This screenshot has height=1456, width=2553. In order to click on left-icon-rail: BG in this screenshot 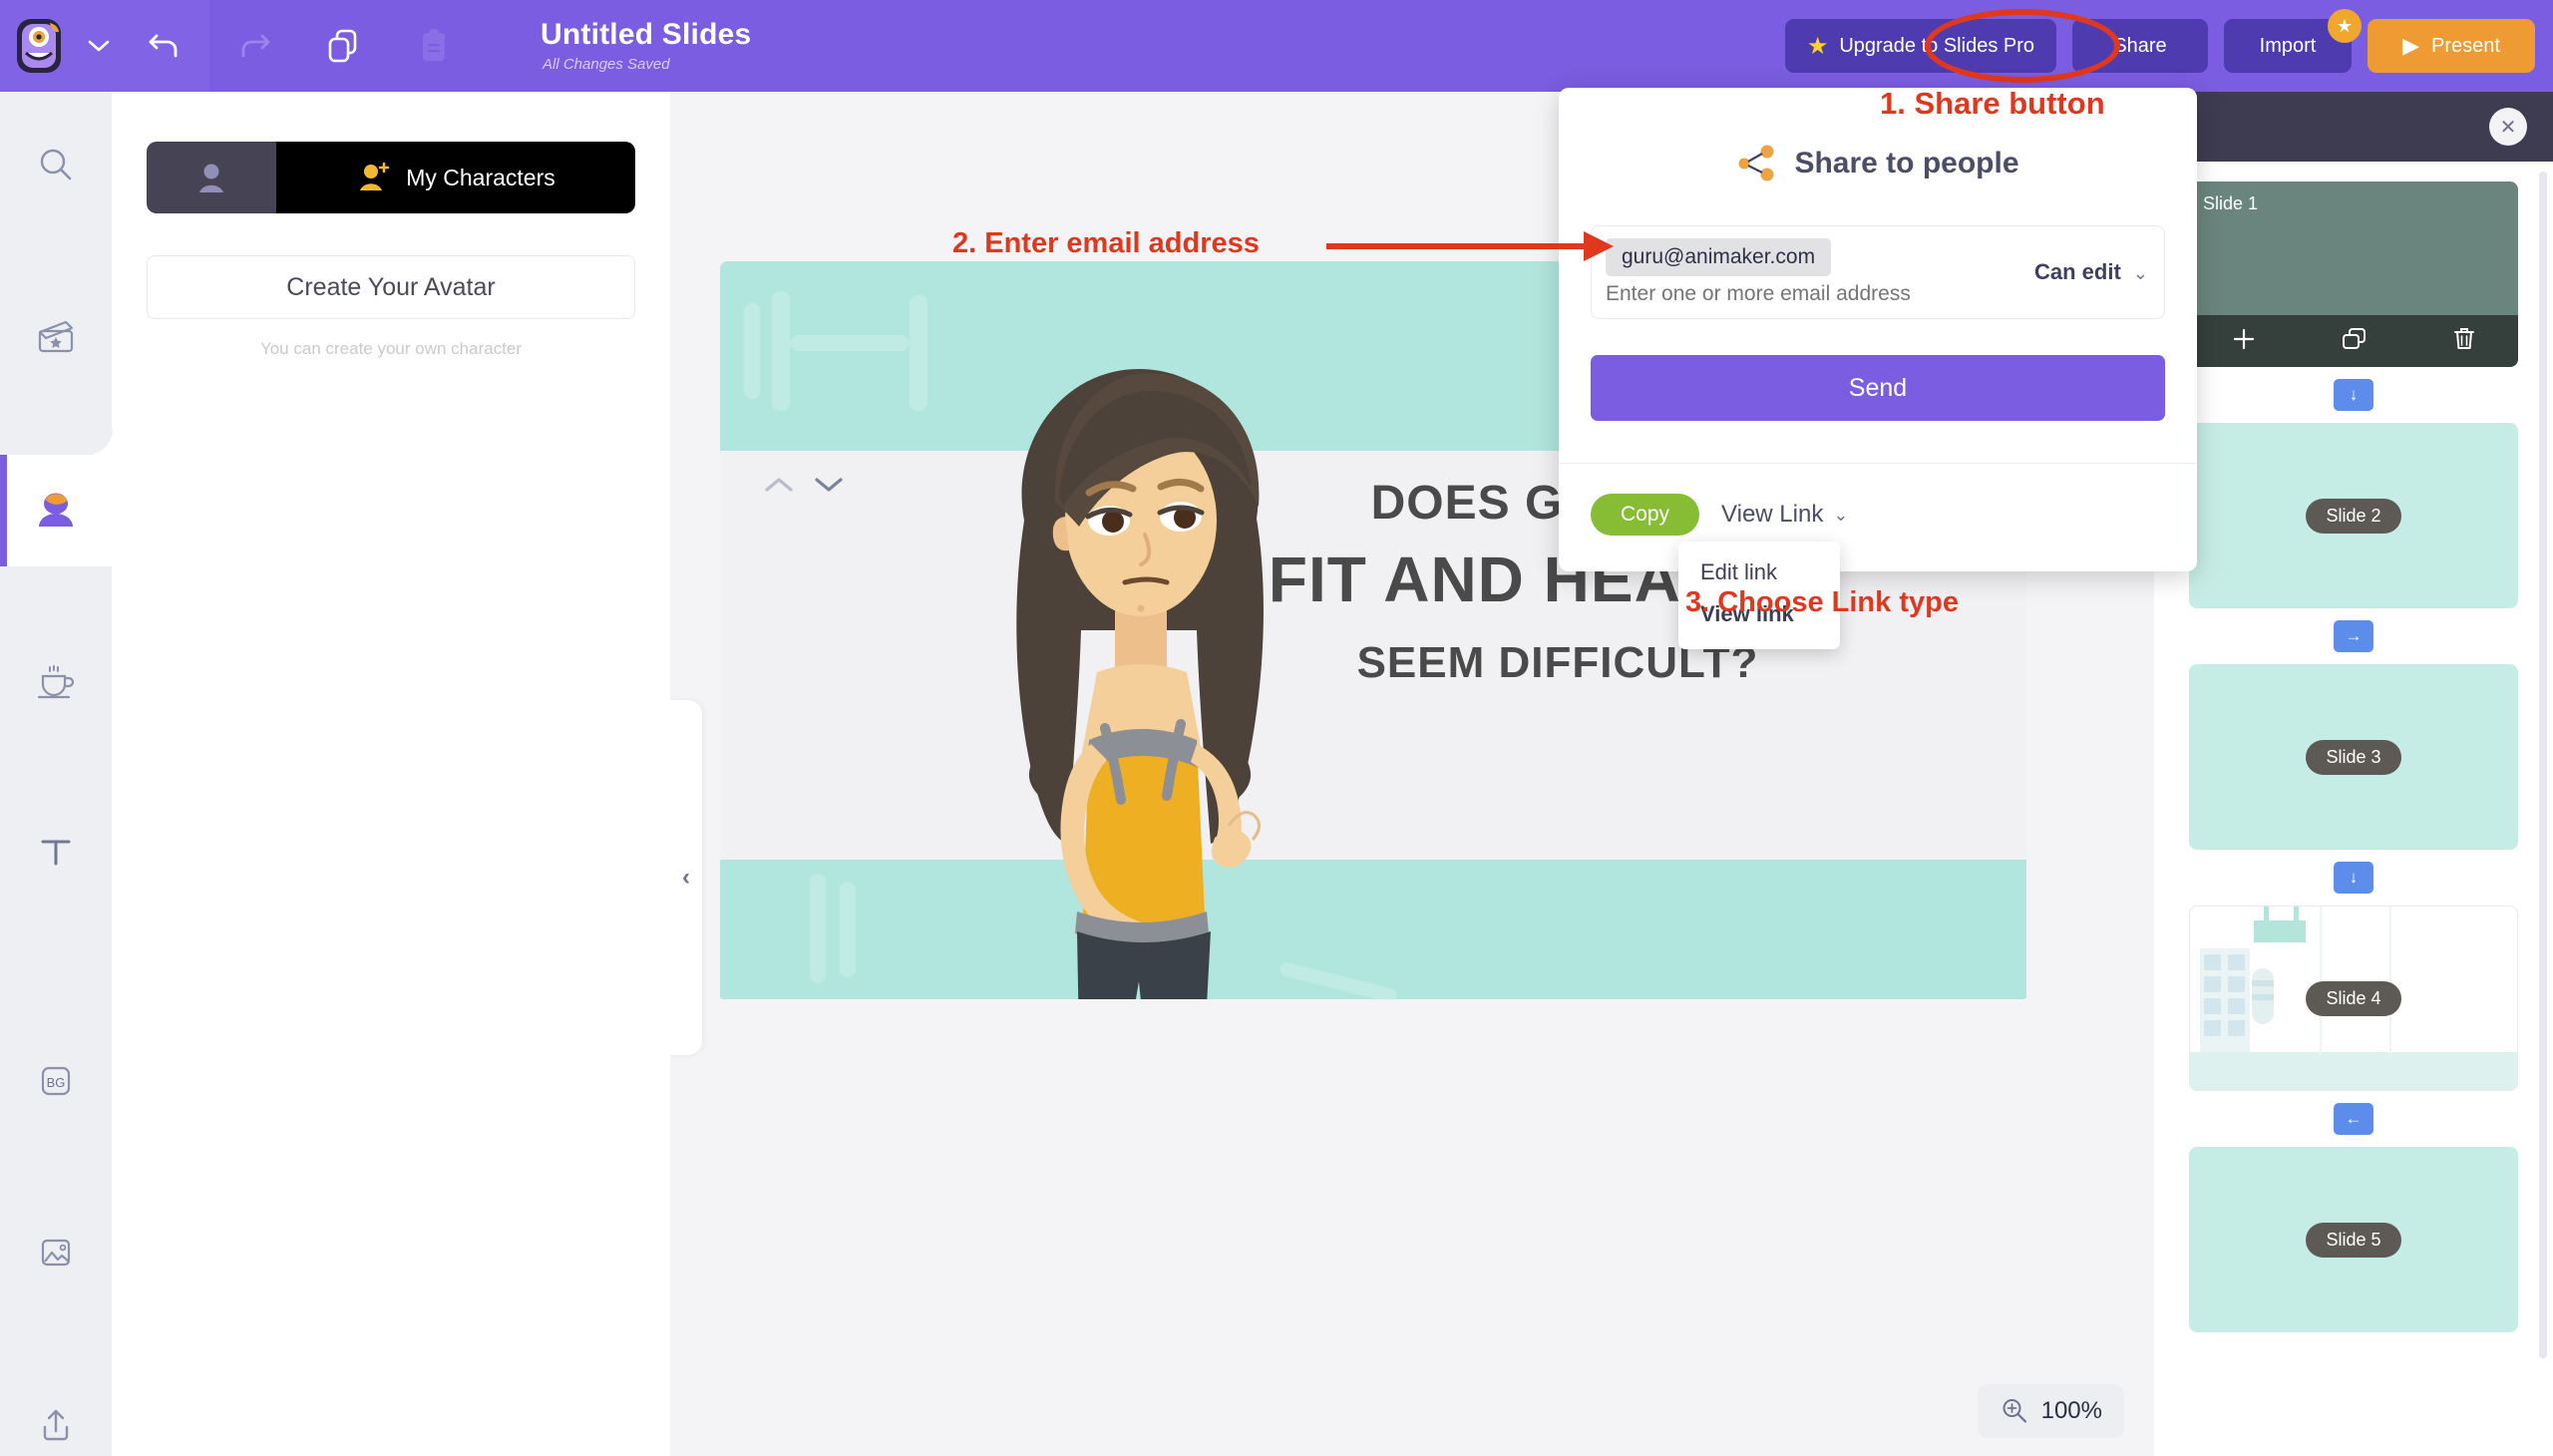, I will do `click(57, 774)`.